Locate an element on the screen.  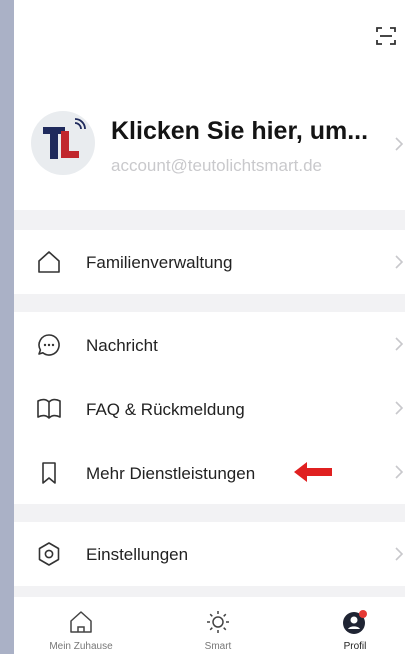
menu-item-faq: FAQ & Rückmeldung is located at coordinates (209, 408).